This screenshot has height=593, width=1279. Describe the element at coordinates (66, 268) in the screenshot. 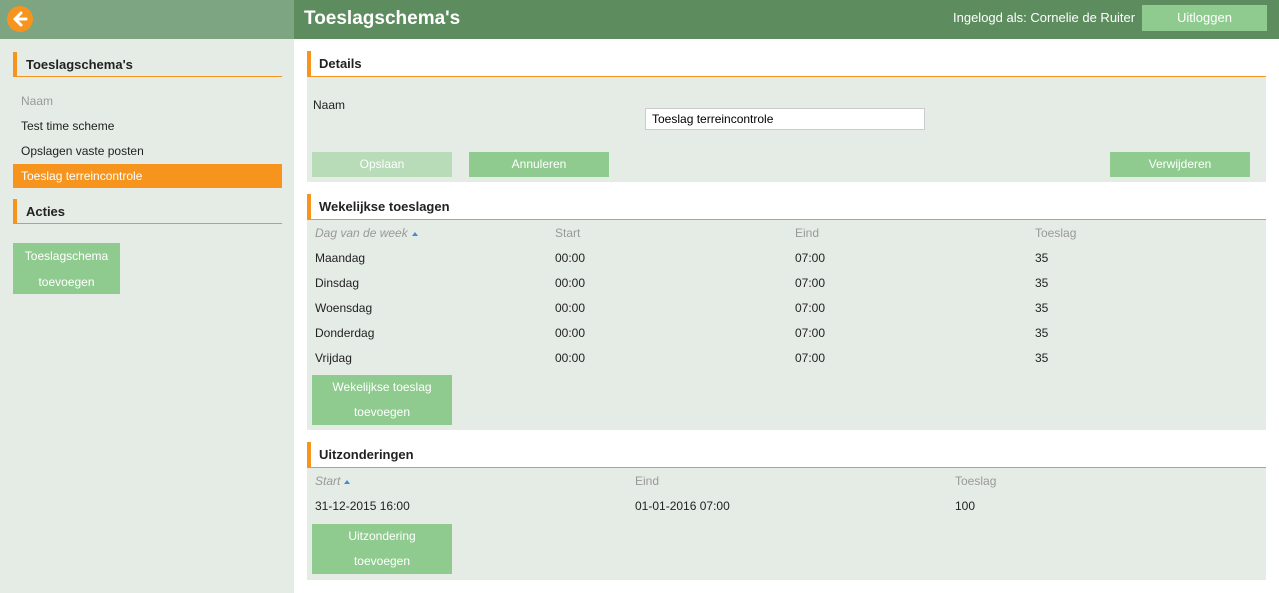

I see `add-surcharge-scheme-button: Toeslagschema toevoegen` at that location.